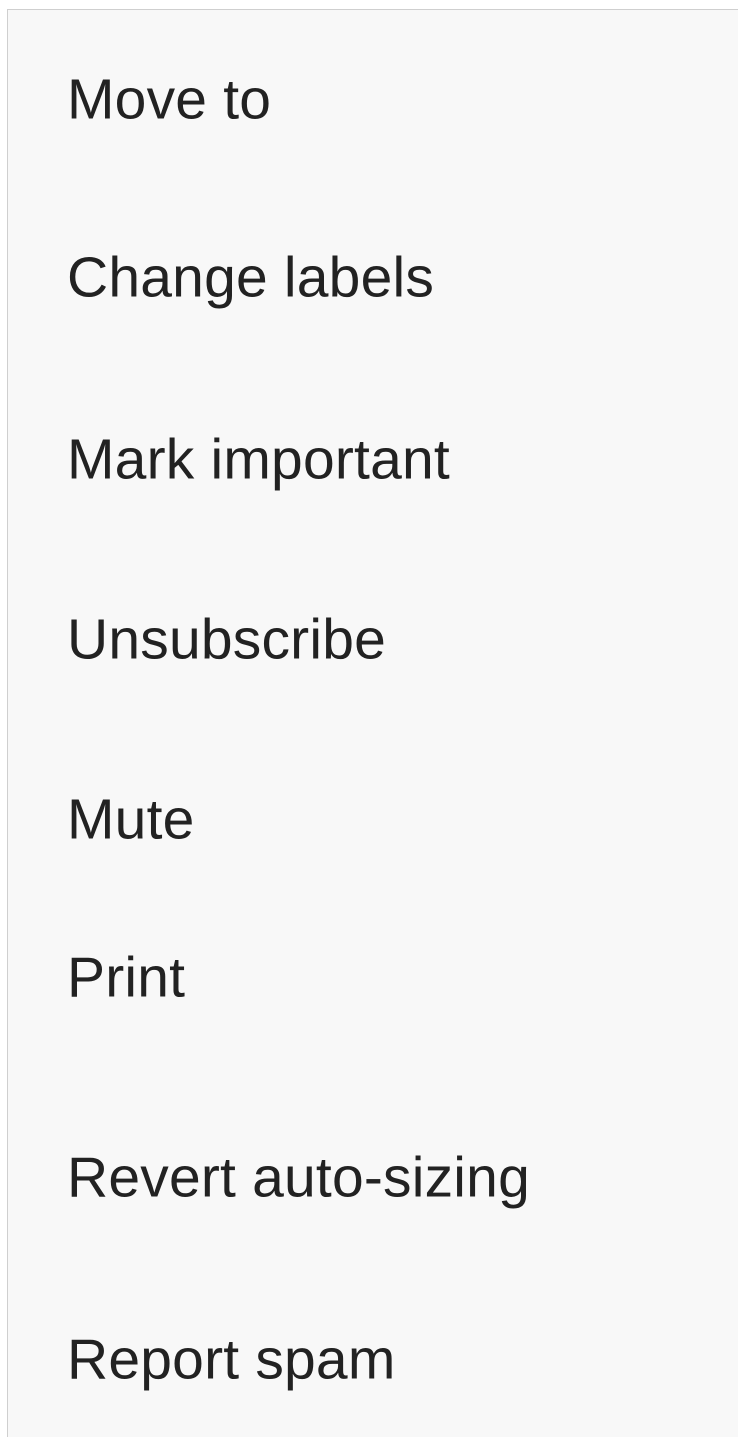 Image resolution: width=738 pixels, height=1450 pixels. I want to click on menu-item-revert-auto-sizing: Revert auto-sizing, so click(373, 1178).